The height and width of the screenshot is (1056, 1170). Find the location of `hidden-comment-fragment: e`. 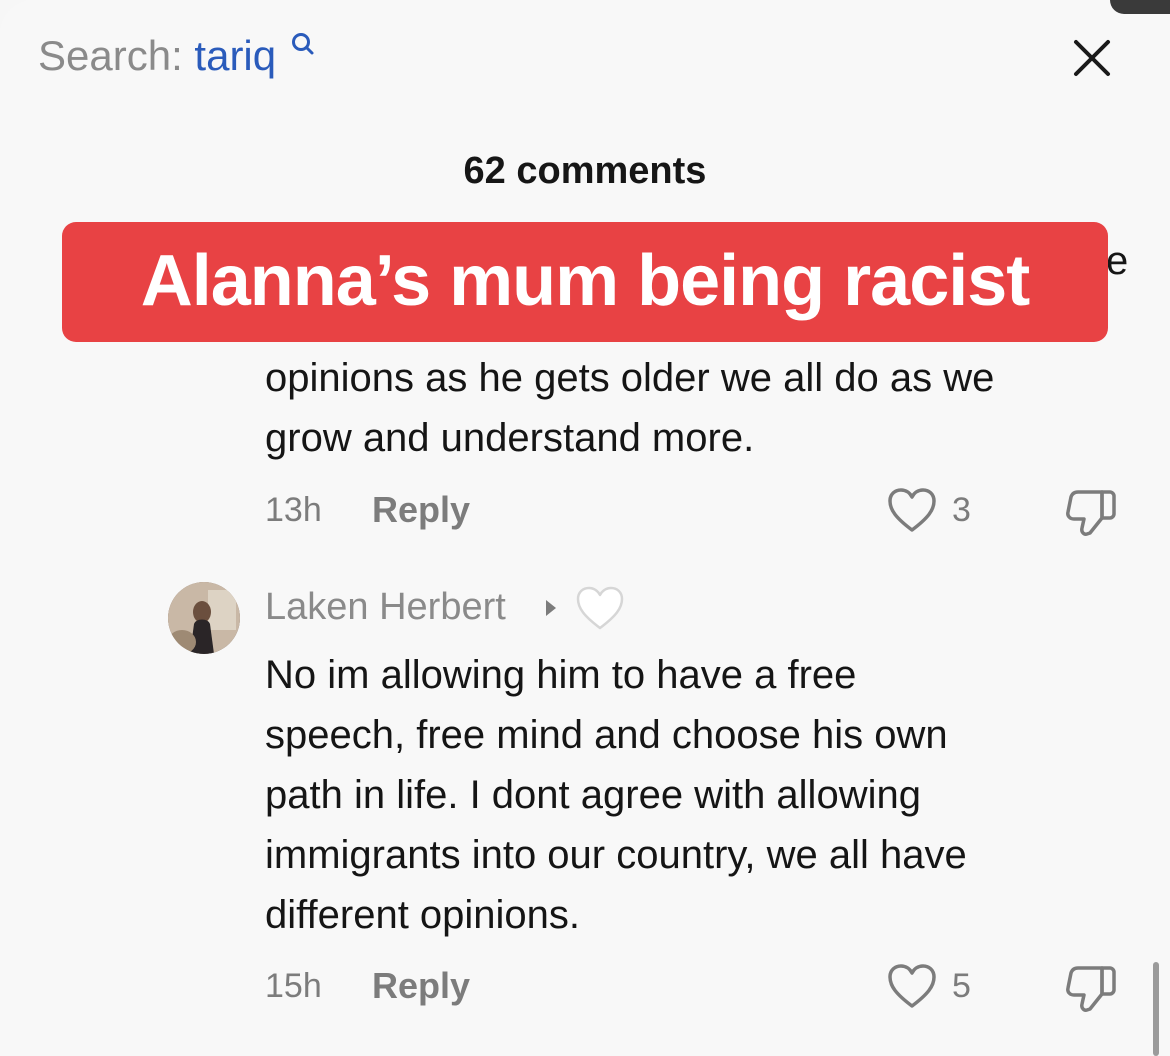

hidden-comment-fragment: e is located at coordinates (1117, 261).